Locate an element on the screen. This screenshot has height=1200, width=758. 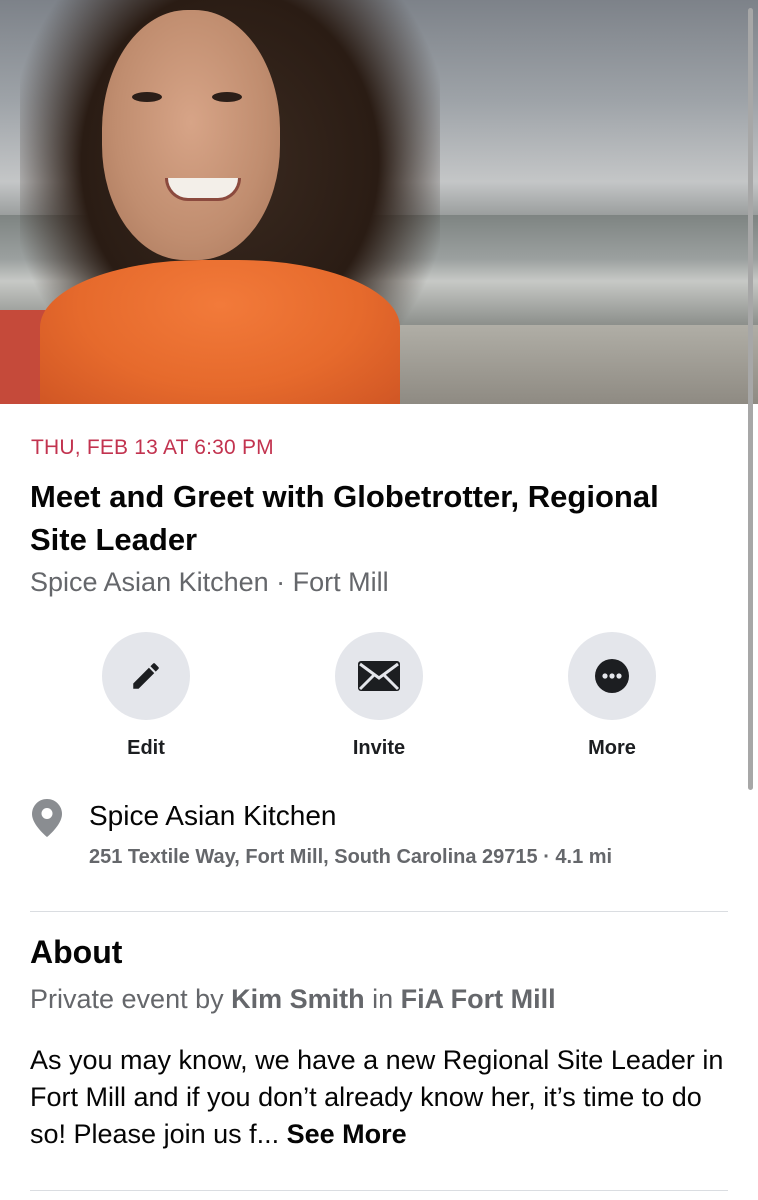
more-icon is located at coordinates (612, 676).